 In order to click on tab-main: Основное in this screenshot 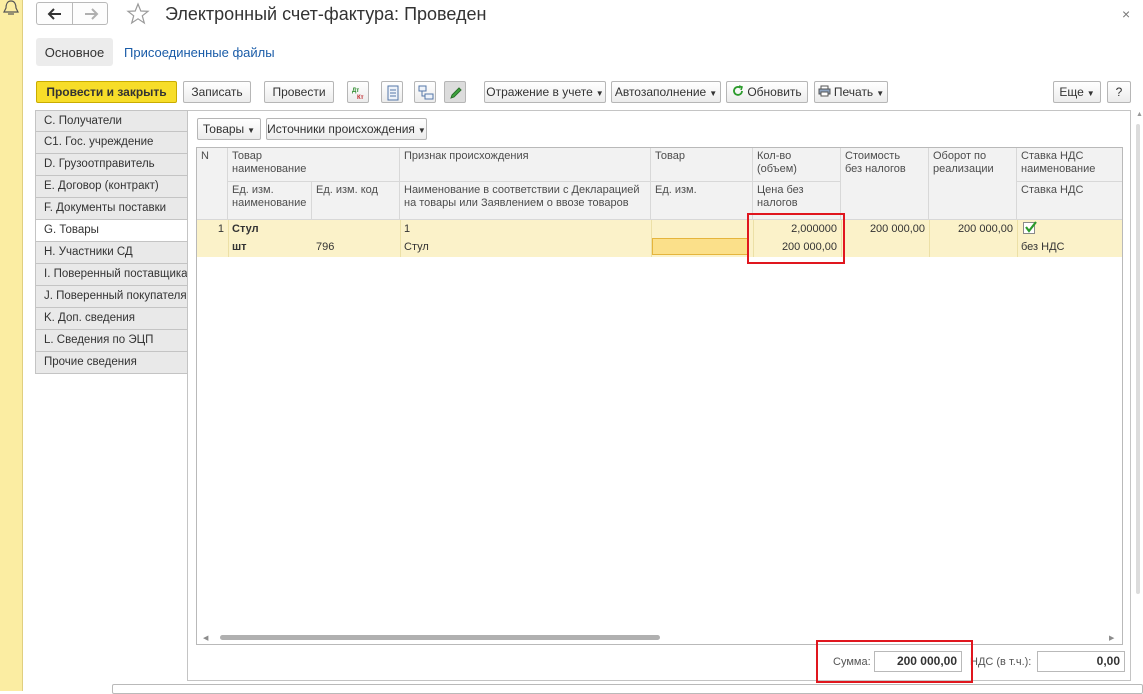, I will do `click(74, 52)`.